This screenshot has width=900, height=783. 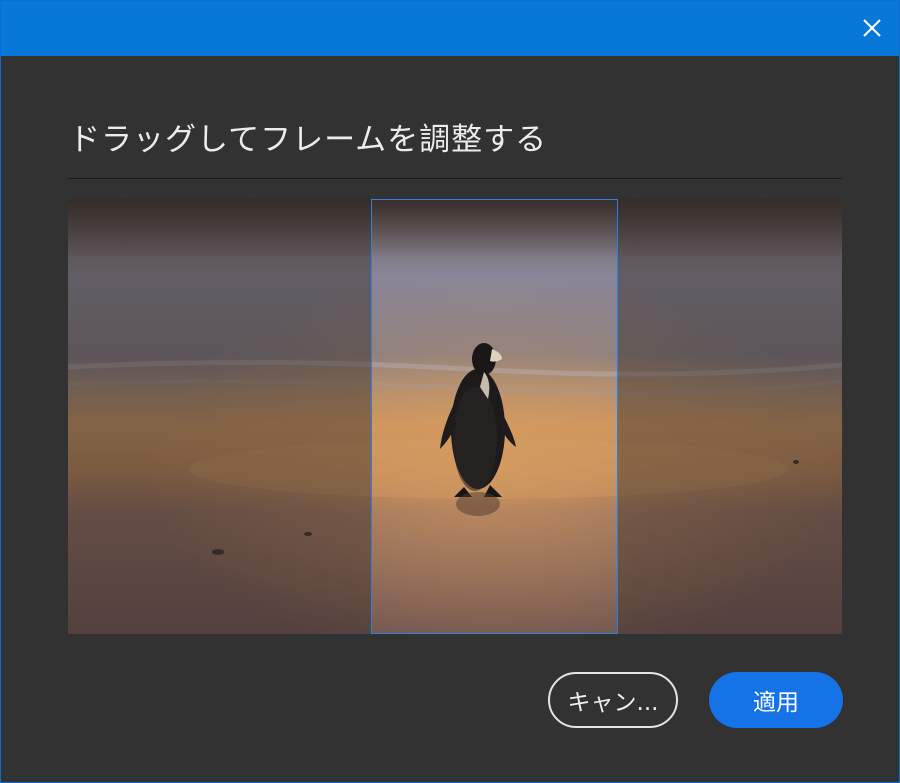 I want to click on title-divider, so click(x=455, y=178).